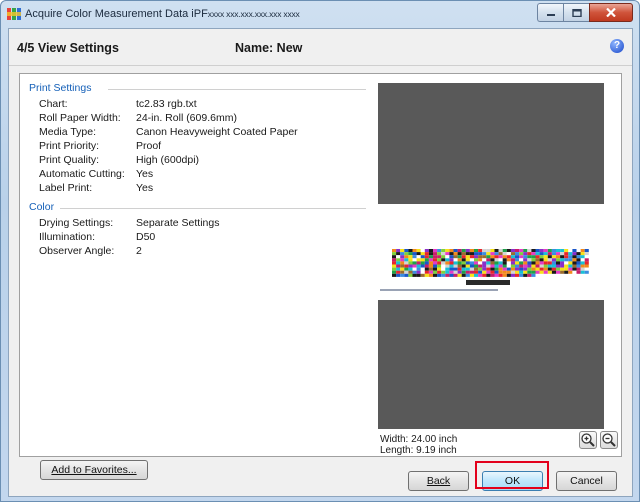  I want to click on preview-length: Length: 9.19 inch, so click(418, 450).